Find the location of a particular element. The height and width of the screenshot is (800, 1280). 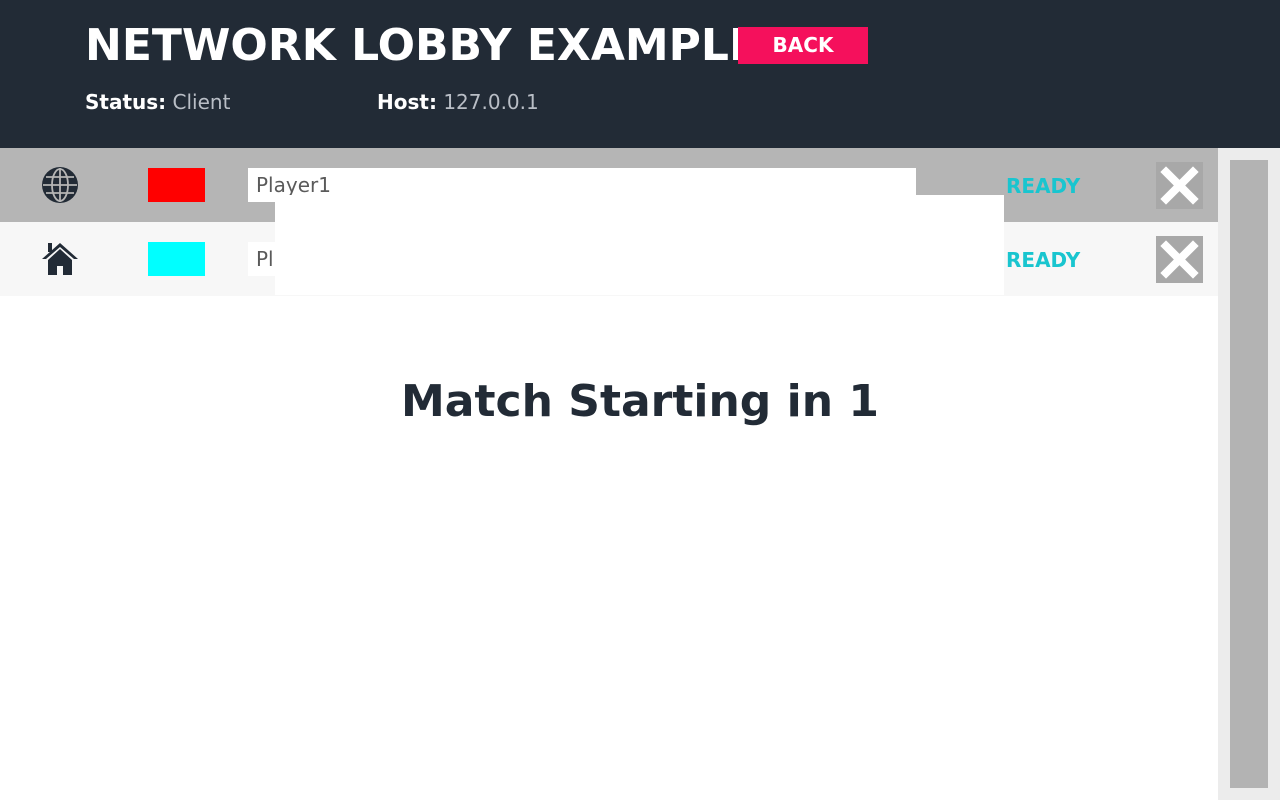

scrollbar-track is located at coordinates (1249, 474).